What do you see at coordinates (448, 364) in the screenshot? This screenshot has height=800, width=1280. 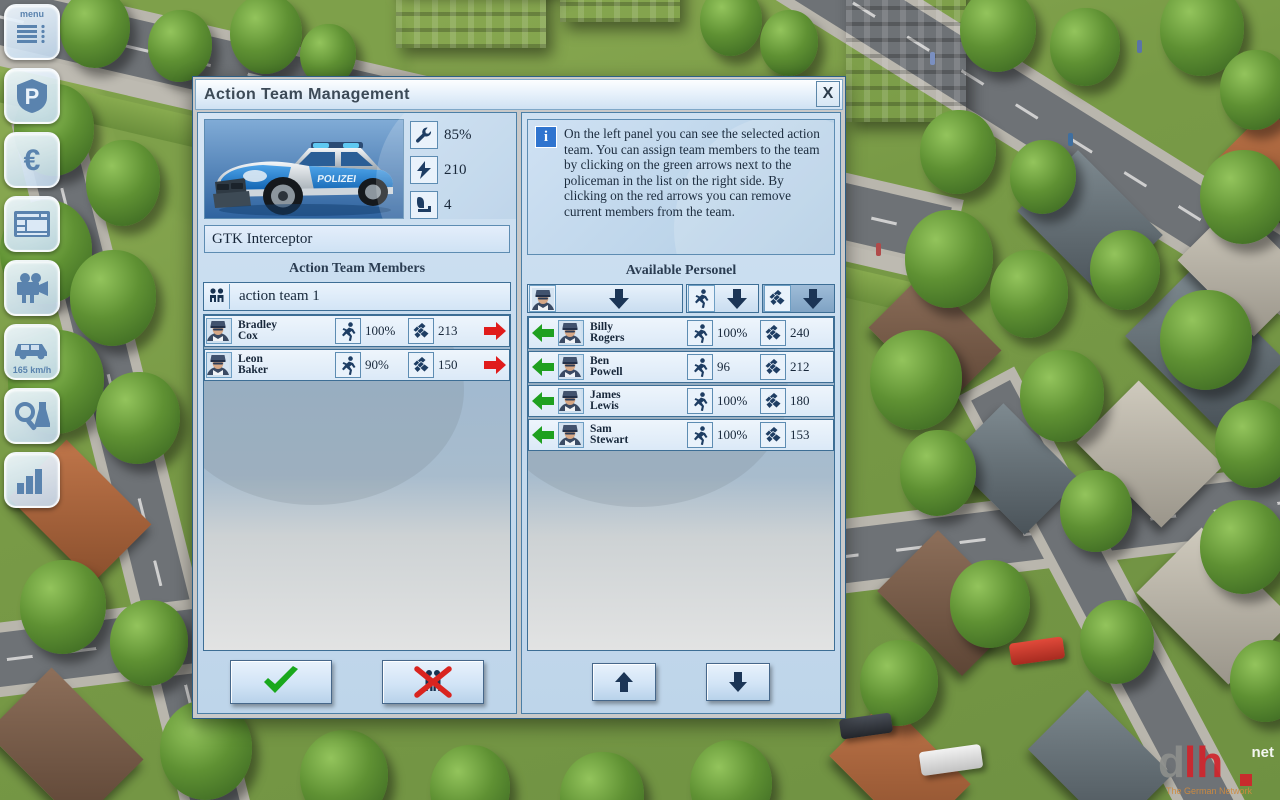 I see `member-strength-value: 150` at bounding box center [448, 364].